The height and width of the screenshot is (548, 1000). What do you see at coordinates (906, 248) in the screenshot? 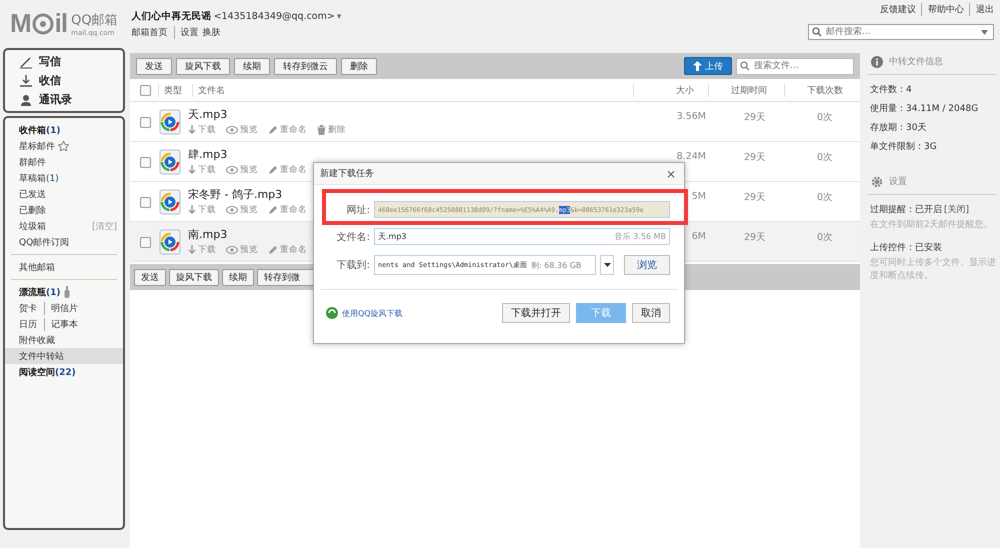
I see `setting-label: 上传控件：已安装` at bounding box center [906, 248].